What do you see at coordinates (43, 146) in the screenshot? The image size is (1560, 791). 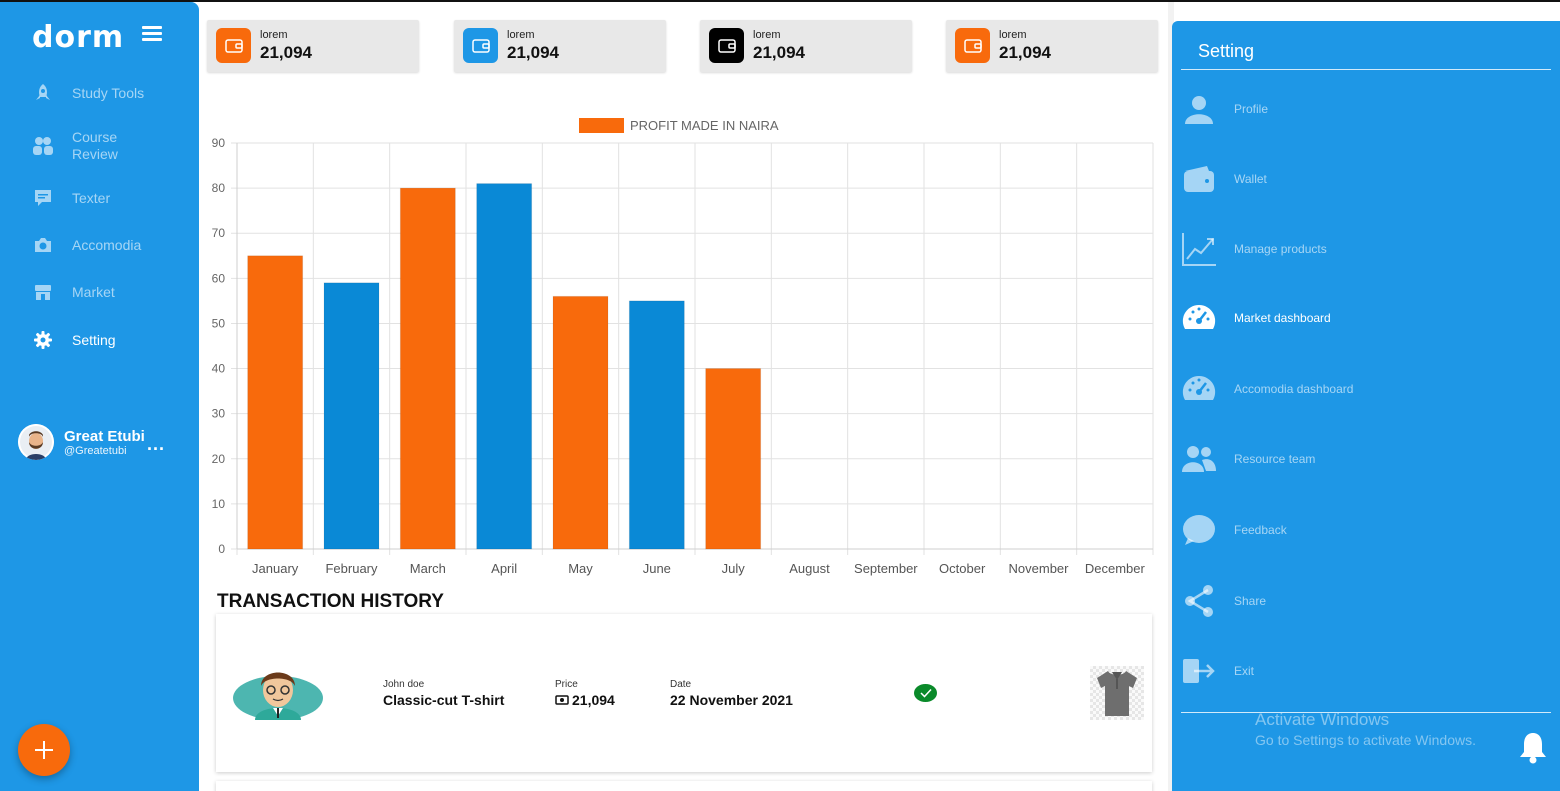 I see `users-icon` at bounding box center [43, 146].